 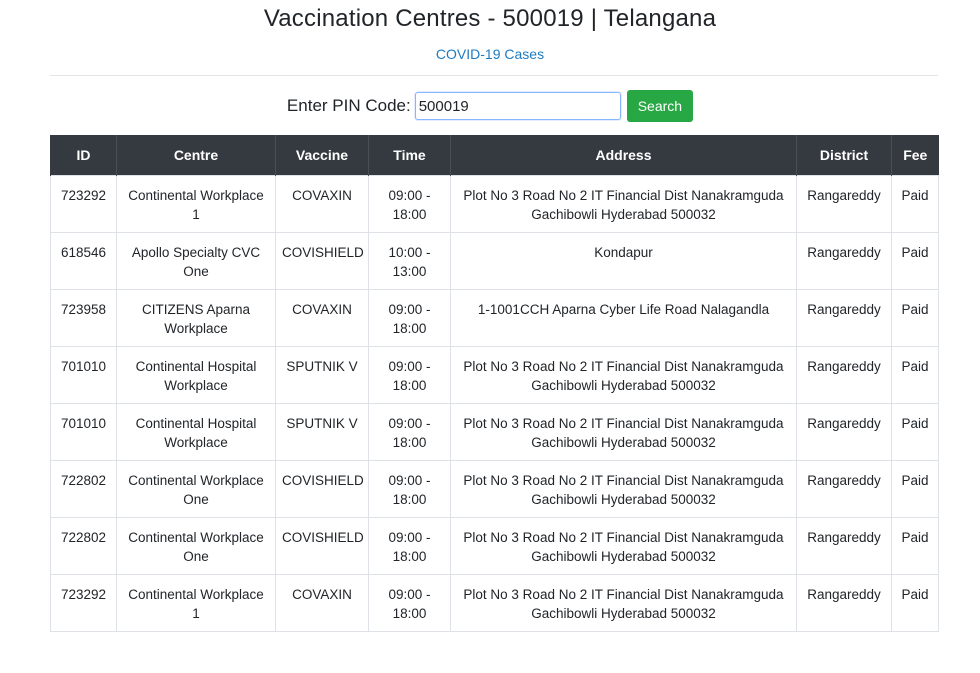 I want to click on cell-centre: CITIZENS Aparna Workplace, so click(x=196, y=318).